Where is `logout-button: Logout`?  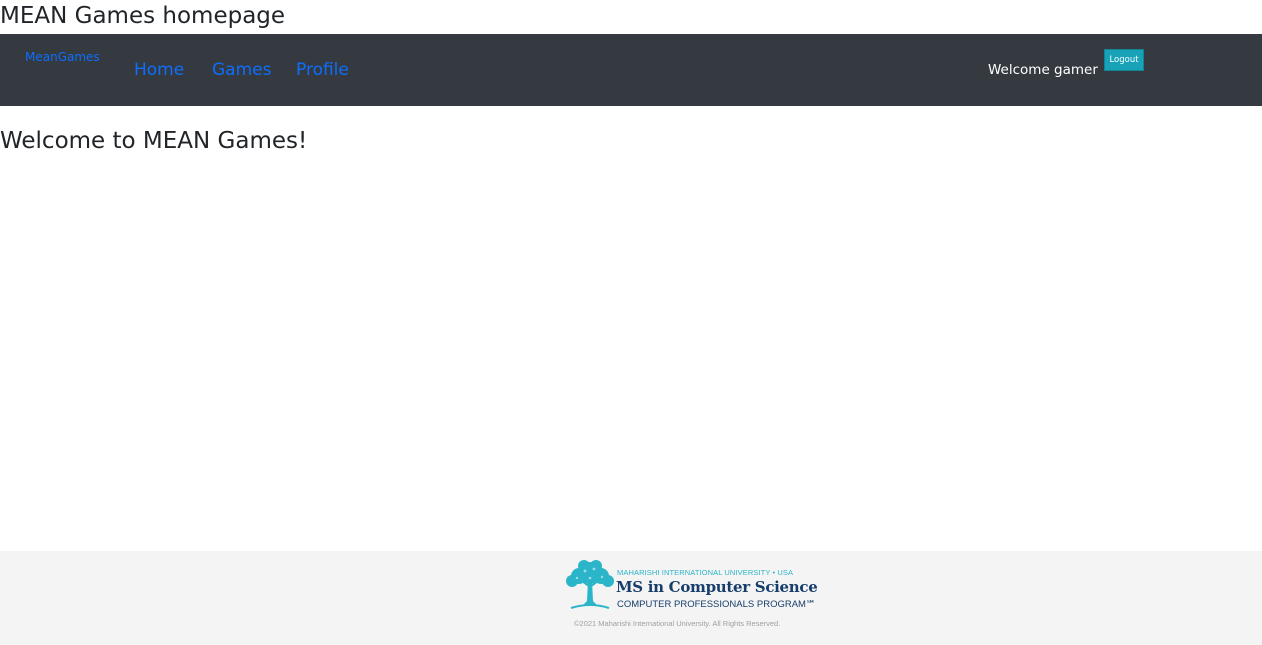 logout-button: Logout is located at coordinates (1124, 60).